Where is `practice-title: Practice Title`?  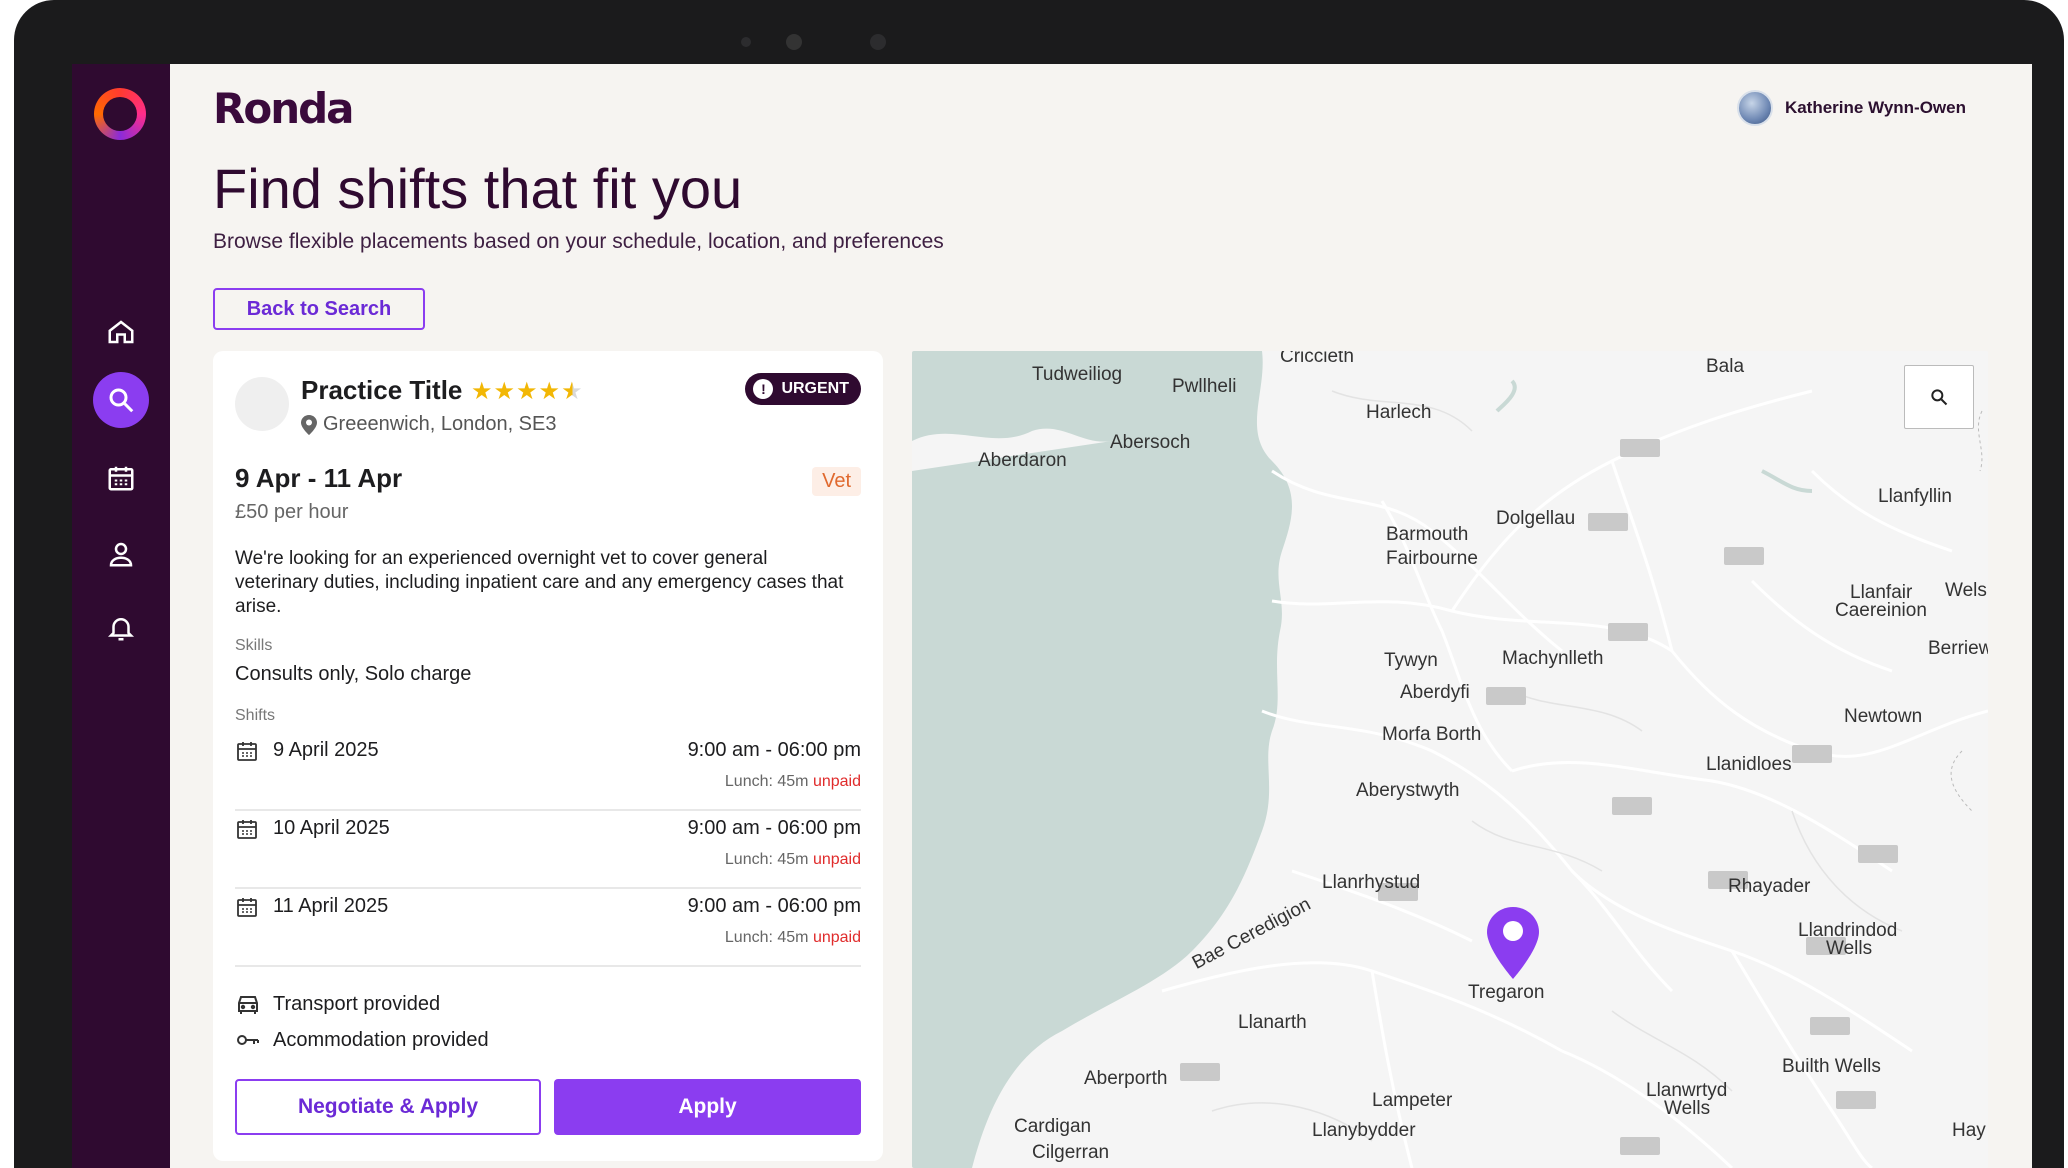
practice-title: Practice Title is located at coordinates (381, 390).